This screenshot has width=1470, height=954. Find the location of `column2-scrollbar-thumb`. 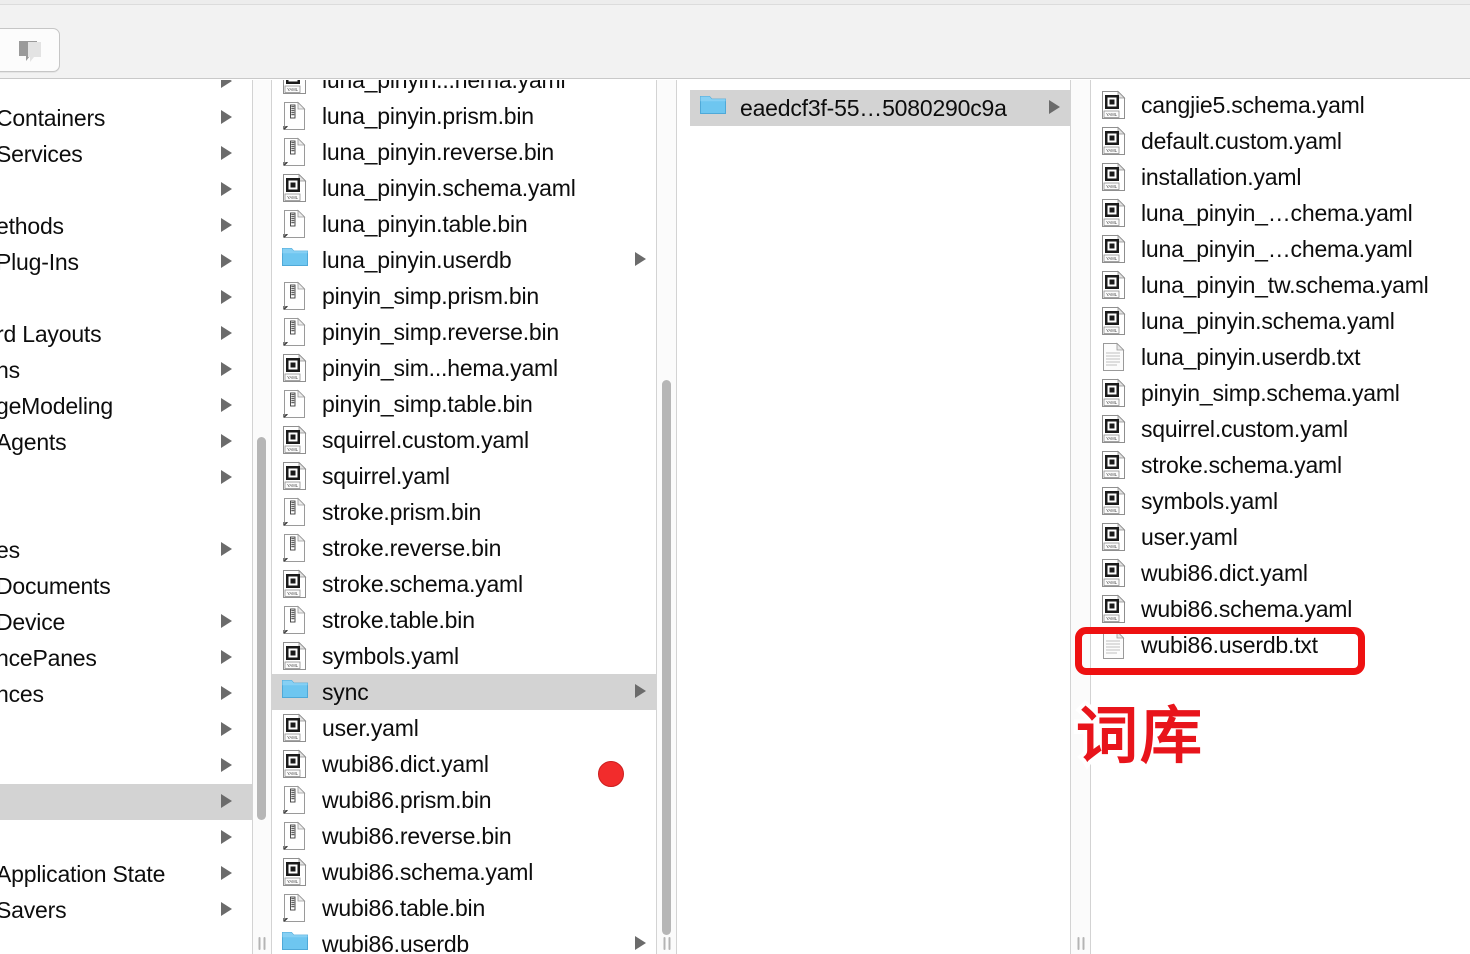

column2-scrollbar-thumb is located at coordinates (666, 657).